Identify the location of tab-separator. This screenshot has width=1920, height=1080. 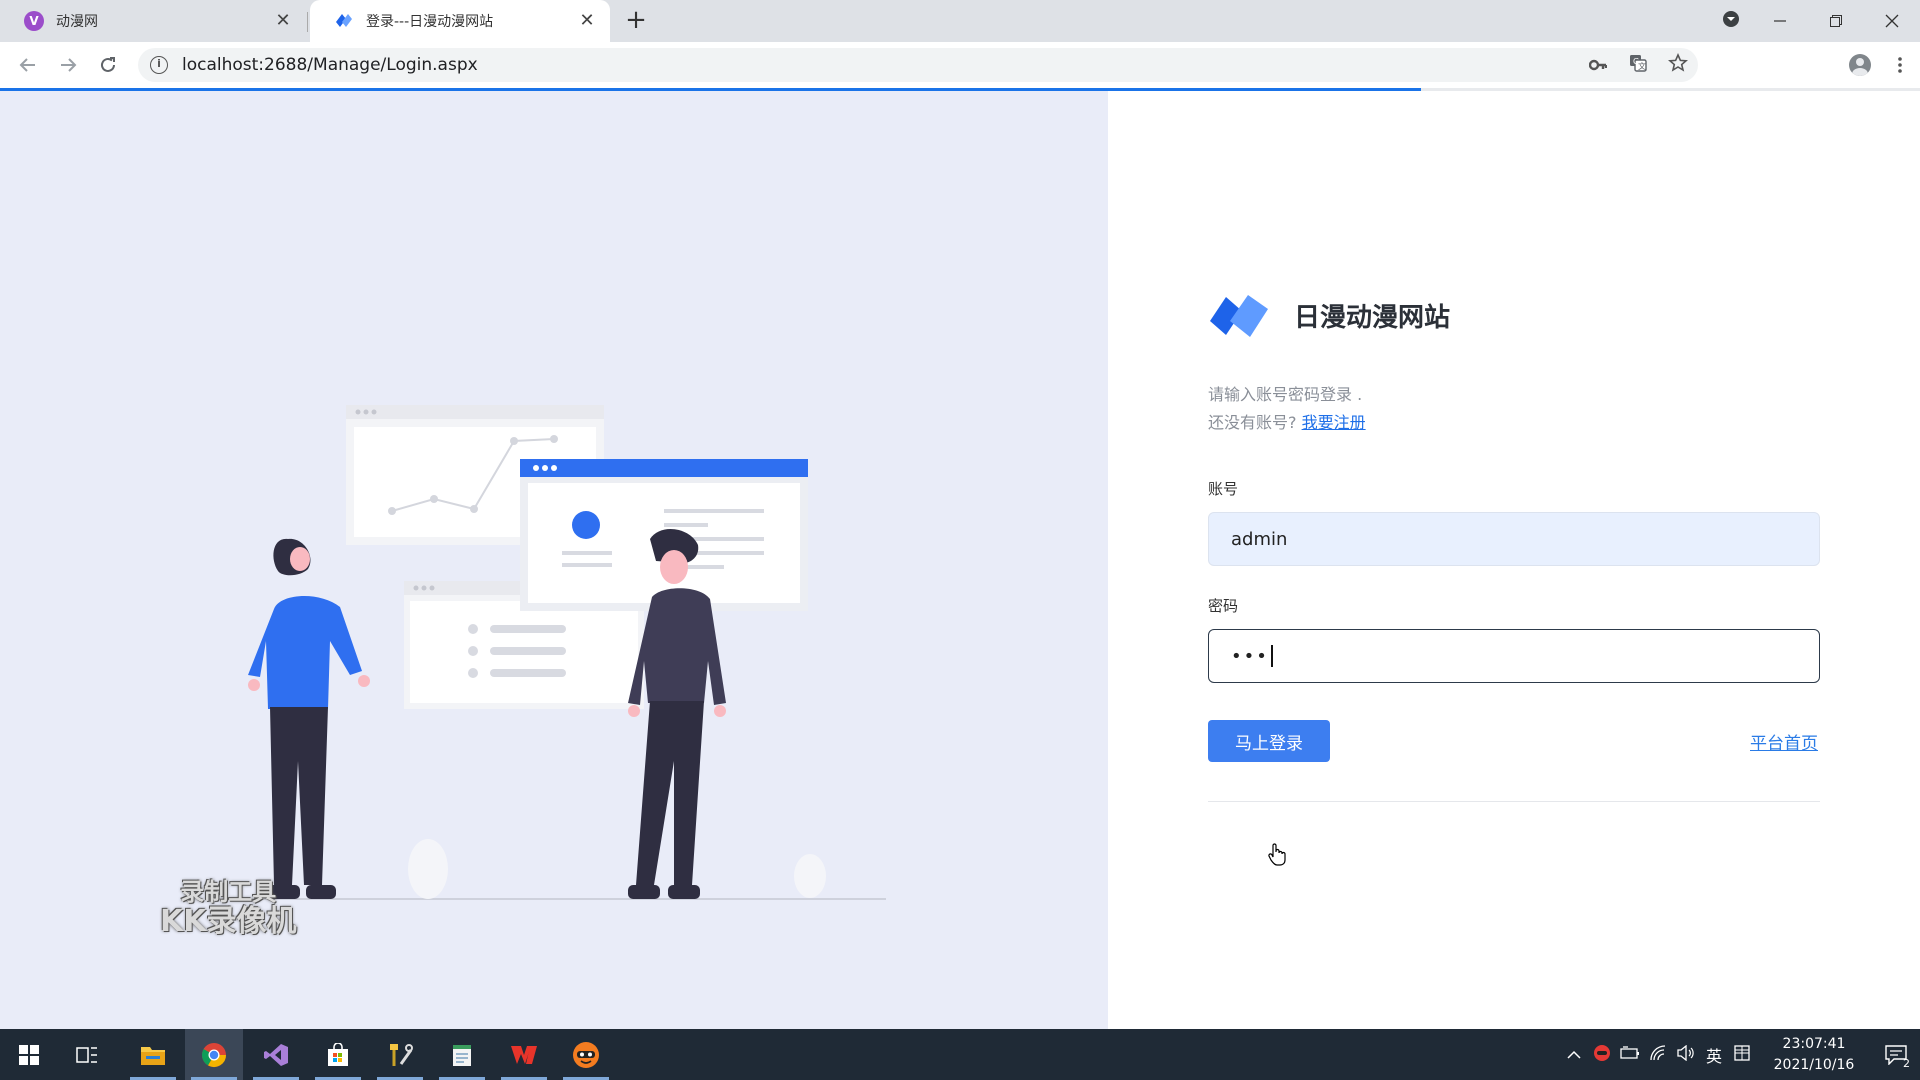
(307, 22).